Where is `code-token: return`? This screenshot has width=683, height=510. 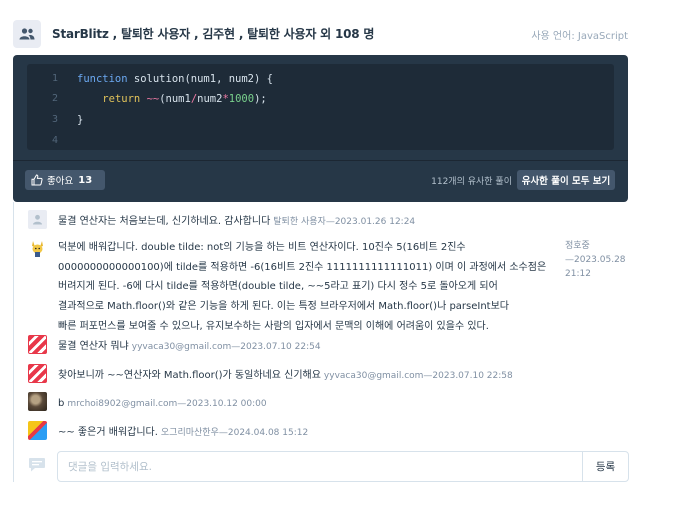
code-token: return is located at coordinates (121, 99).